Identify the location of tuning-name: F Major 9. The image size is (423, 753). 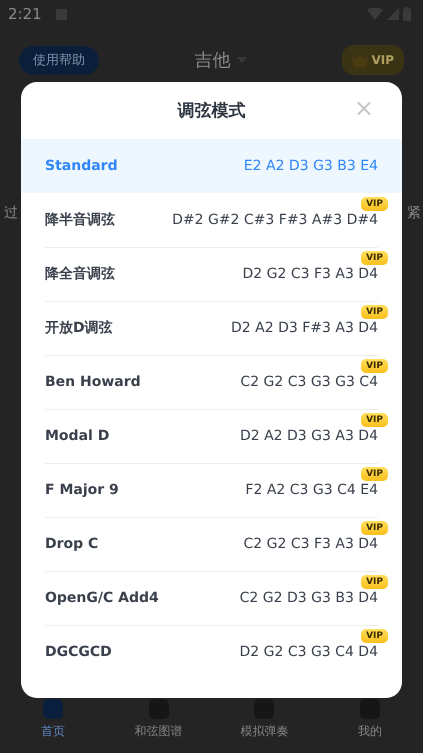
(82, 490).